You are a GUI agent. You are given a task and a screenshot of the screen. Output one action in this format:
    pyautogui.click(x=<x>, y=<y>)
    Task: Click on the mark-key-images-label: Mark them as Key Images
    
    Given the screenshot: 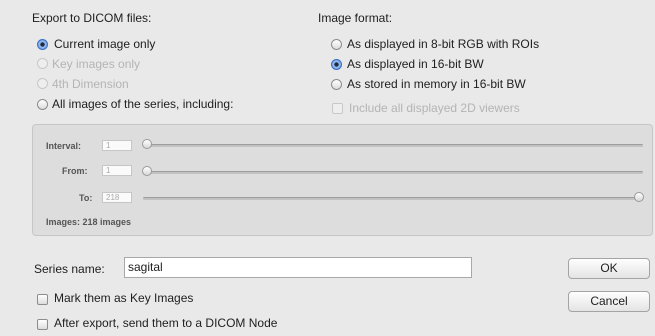 What is the action you would take?
    pyautogui.click(x=123, y=298)
    